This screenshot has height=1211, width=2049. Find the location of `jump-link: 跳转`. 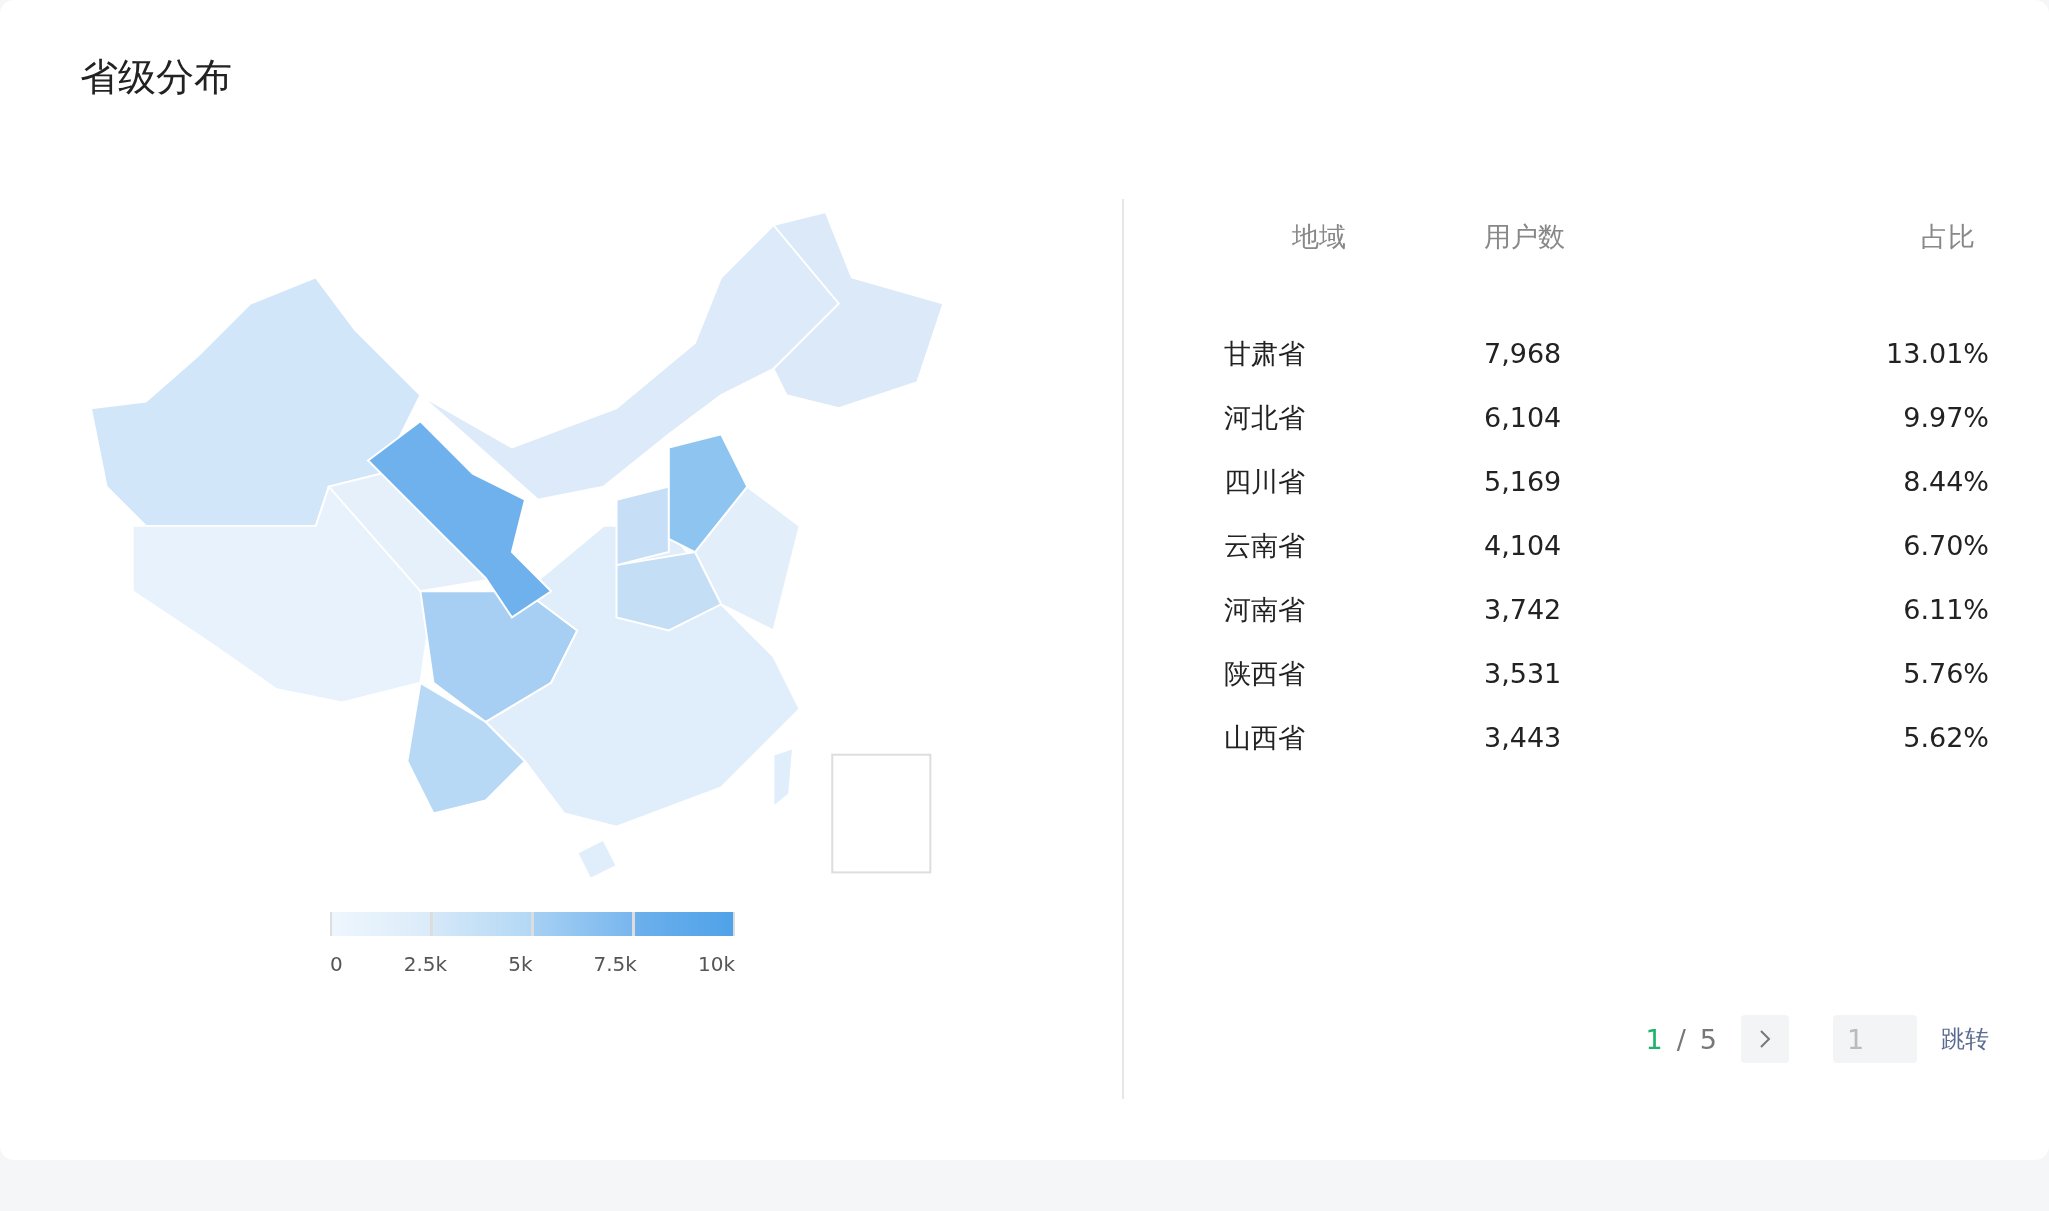

jump-link: 跳转 is located at coordinates (1965, 1039).